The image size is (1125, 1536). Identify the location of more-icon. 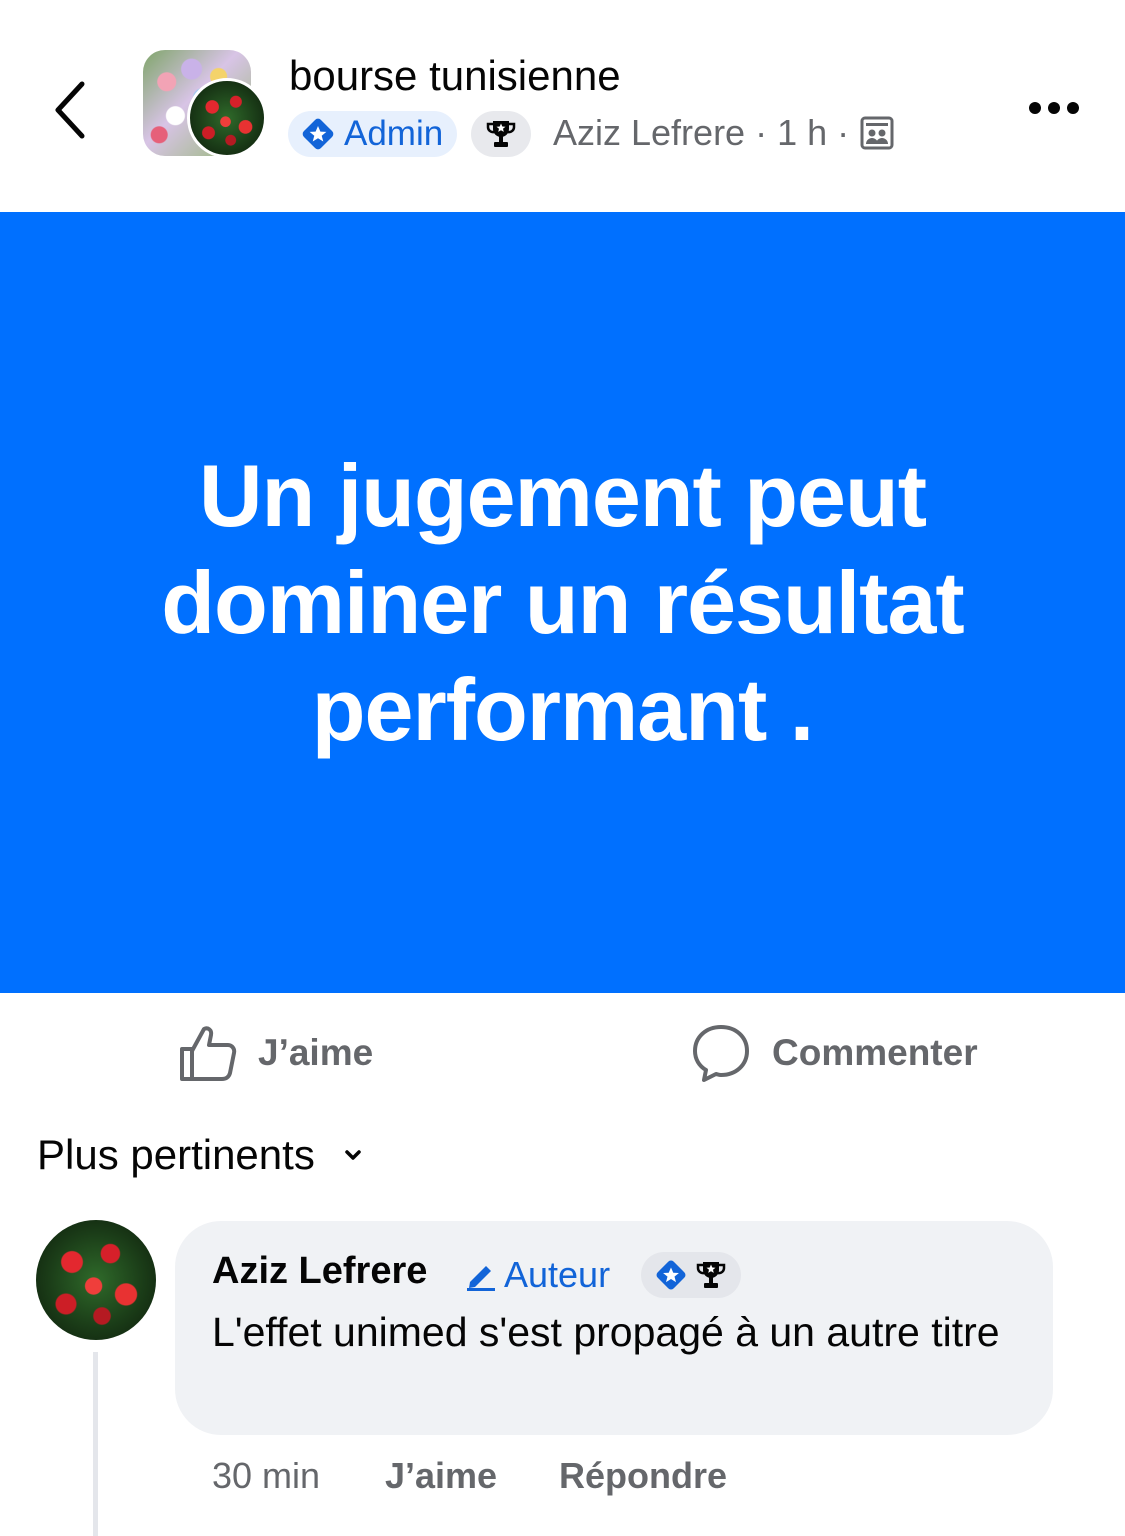
(1035, 108).